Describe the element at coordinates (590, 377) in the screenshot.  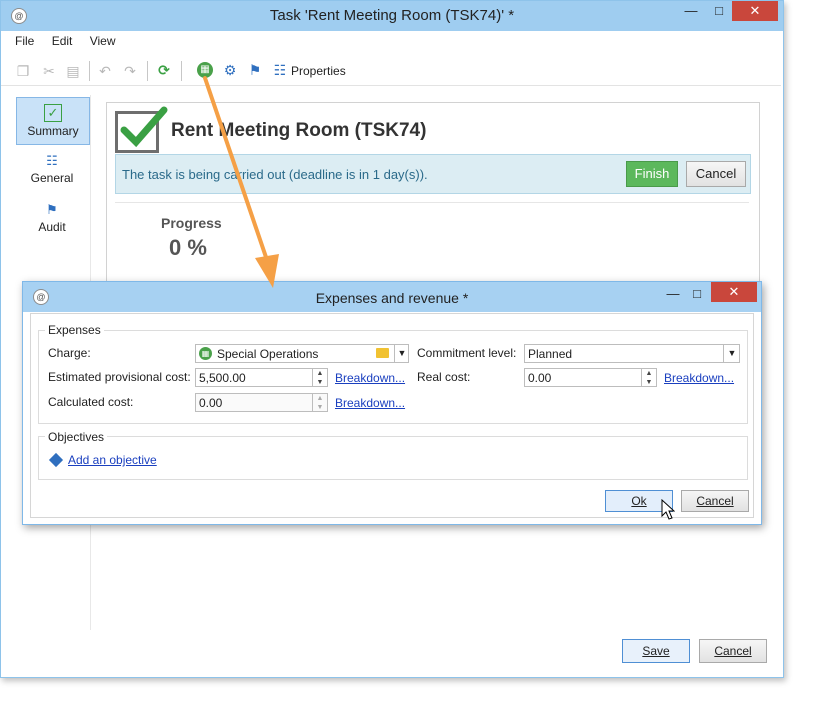
I see `real-cost-input: 0.00 ▲ ▼` at that location.